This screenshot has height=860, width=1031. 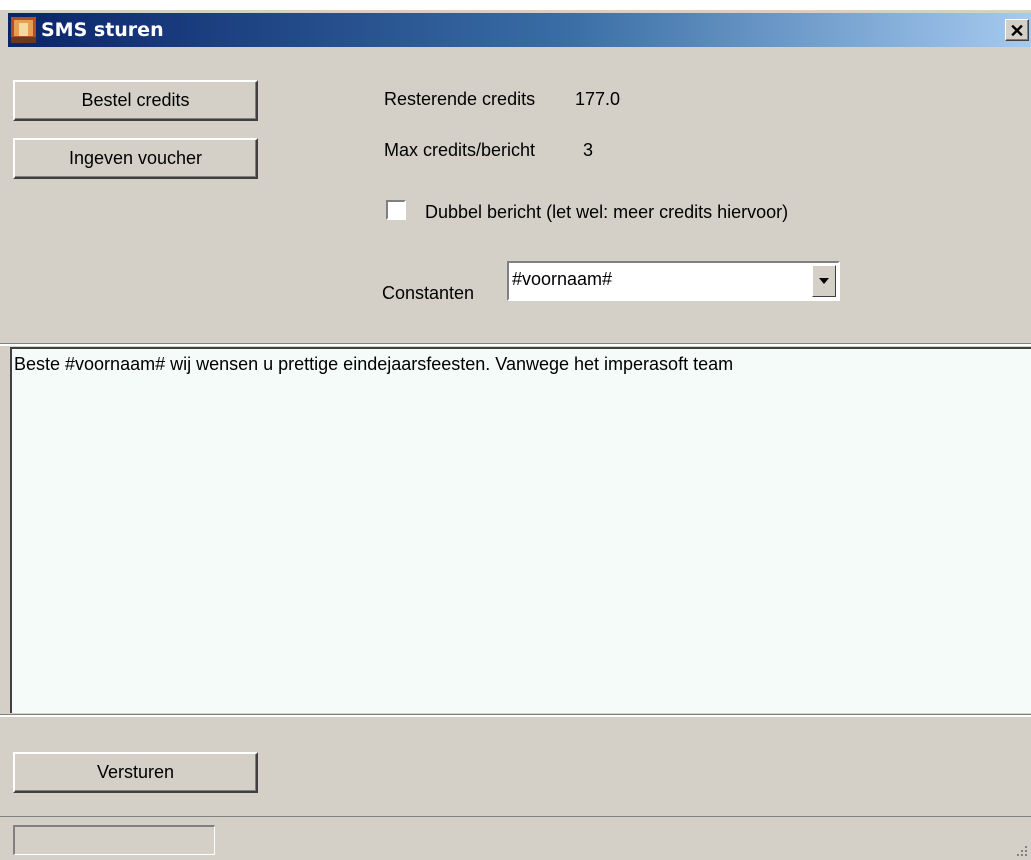 I want to click on remaining-credits-value: 177.0, so click(x=598, y=99).